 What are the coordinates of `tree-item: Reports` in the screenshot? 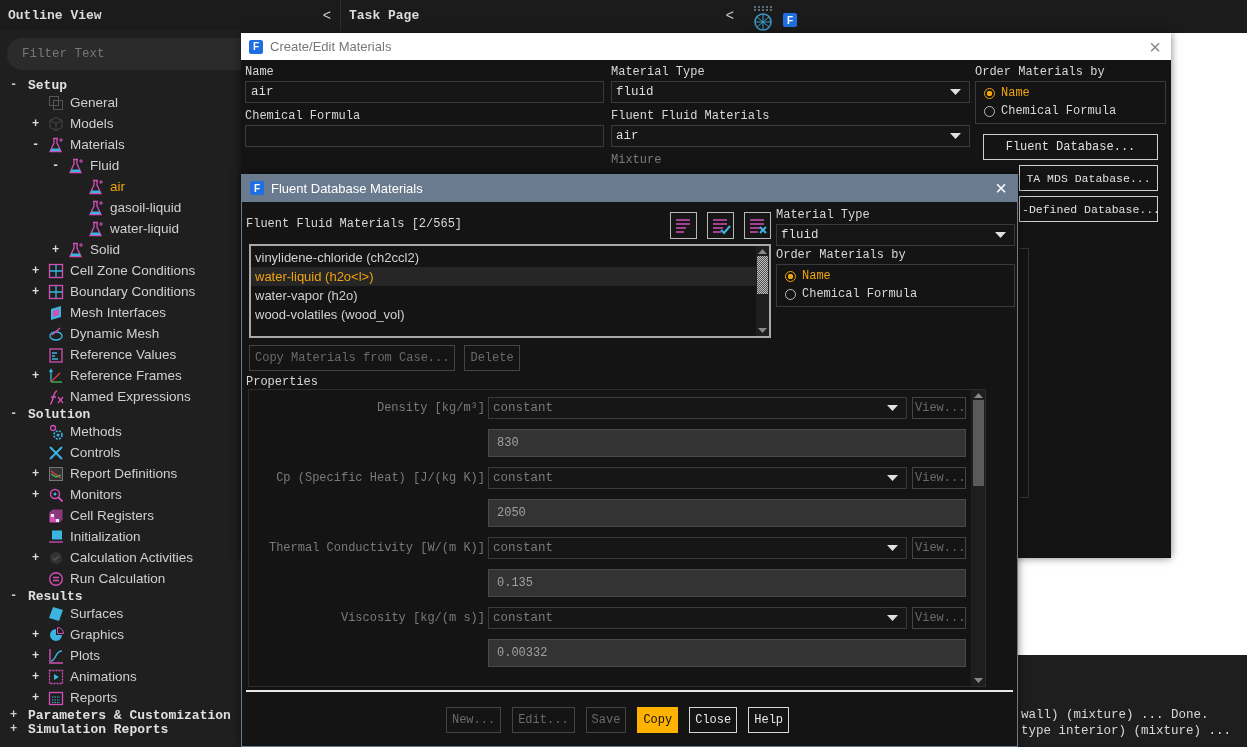 It's located at (94, 697).